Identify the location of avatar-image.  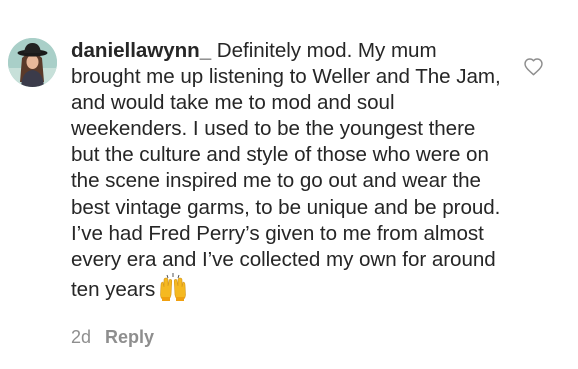
(32, 62).